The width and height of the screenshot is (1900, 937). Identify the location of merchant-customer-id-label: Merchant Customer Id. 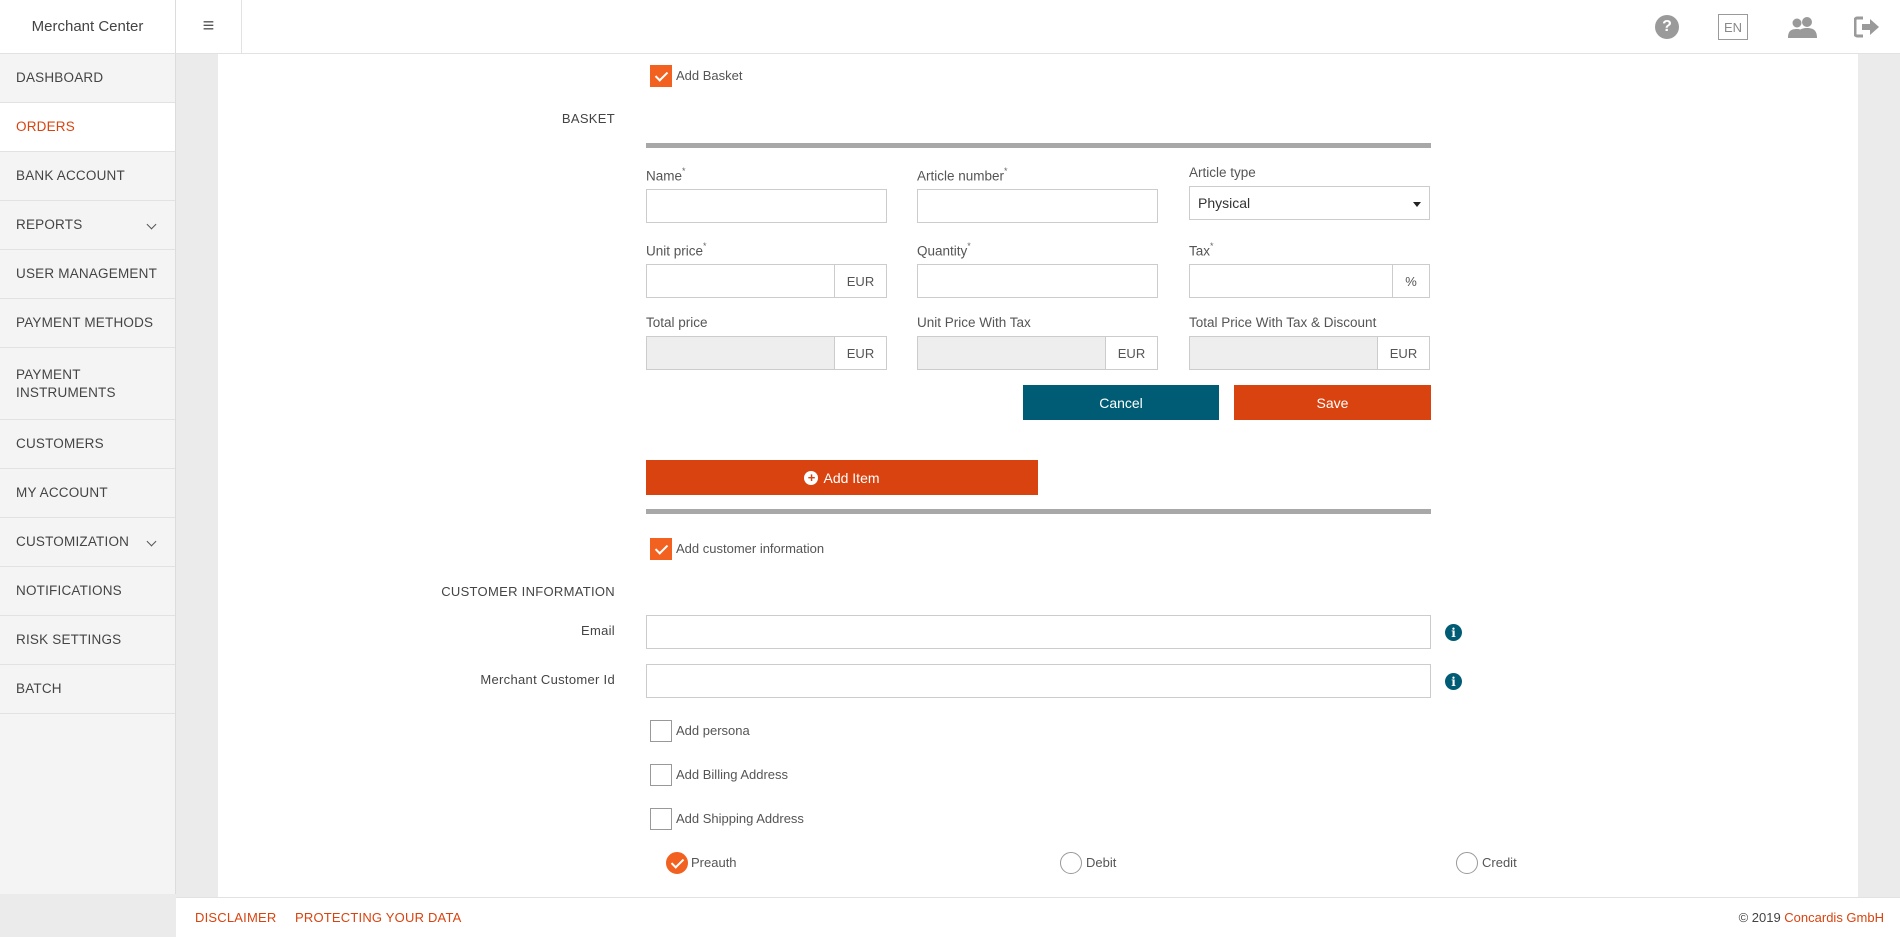
(547, 679).